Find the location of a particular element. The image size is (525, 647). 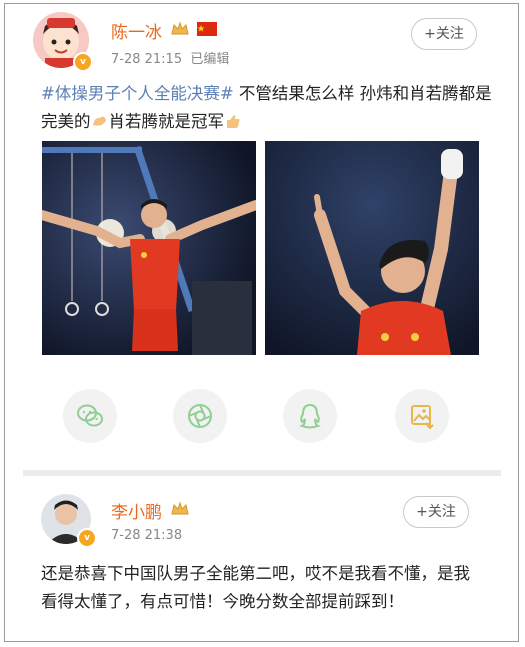

moments-icon is located at coordinates (200, 416).